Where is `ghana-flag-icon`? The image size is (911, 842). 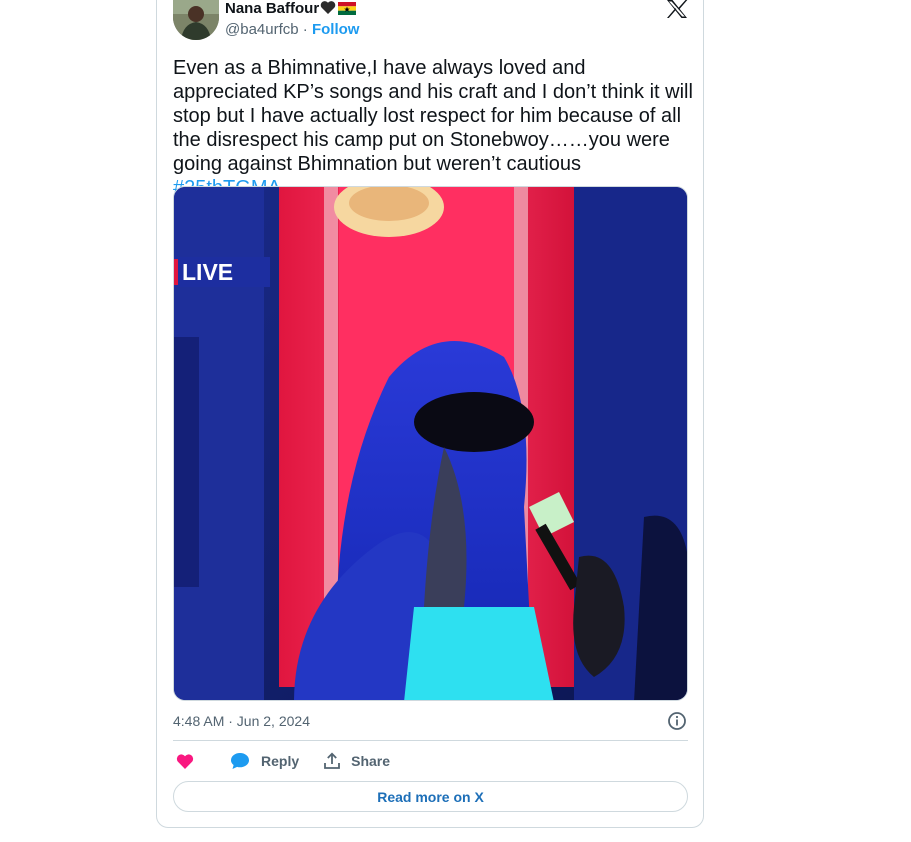 ghana-flag-icon is located at coordinates (347, 11).